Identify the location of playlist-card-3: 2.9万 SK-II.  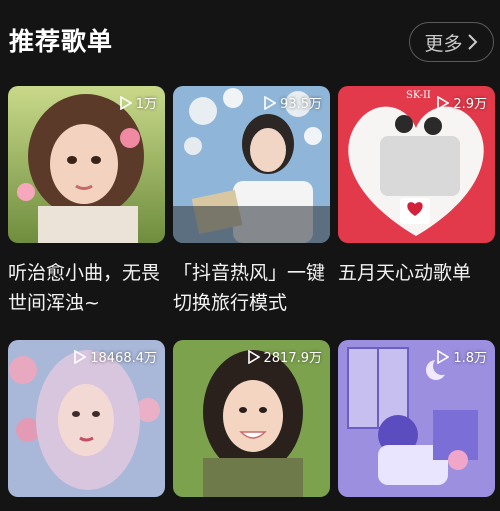
(416, 164).